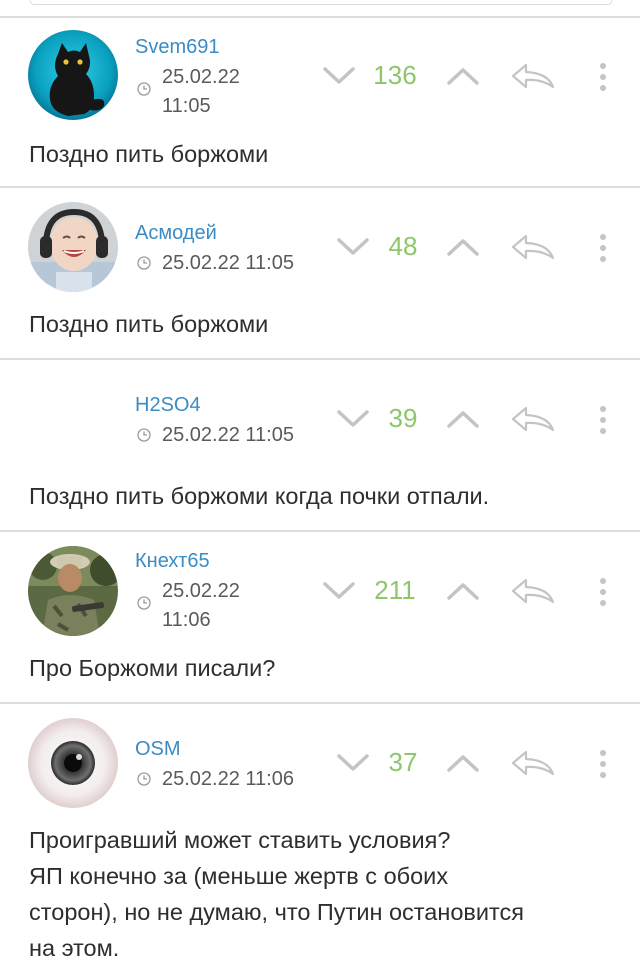 The image size is (640, 973). Describe the element at coordinates (259, 496) in the screenshot. I see `comment-text: Поздно пить боржоми когда почки отпали.` at that location.